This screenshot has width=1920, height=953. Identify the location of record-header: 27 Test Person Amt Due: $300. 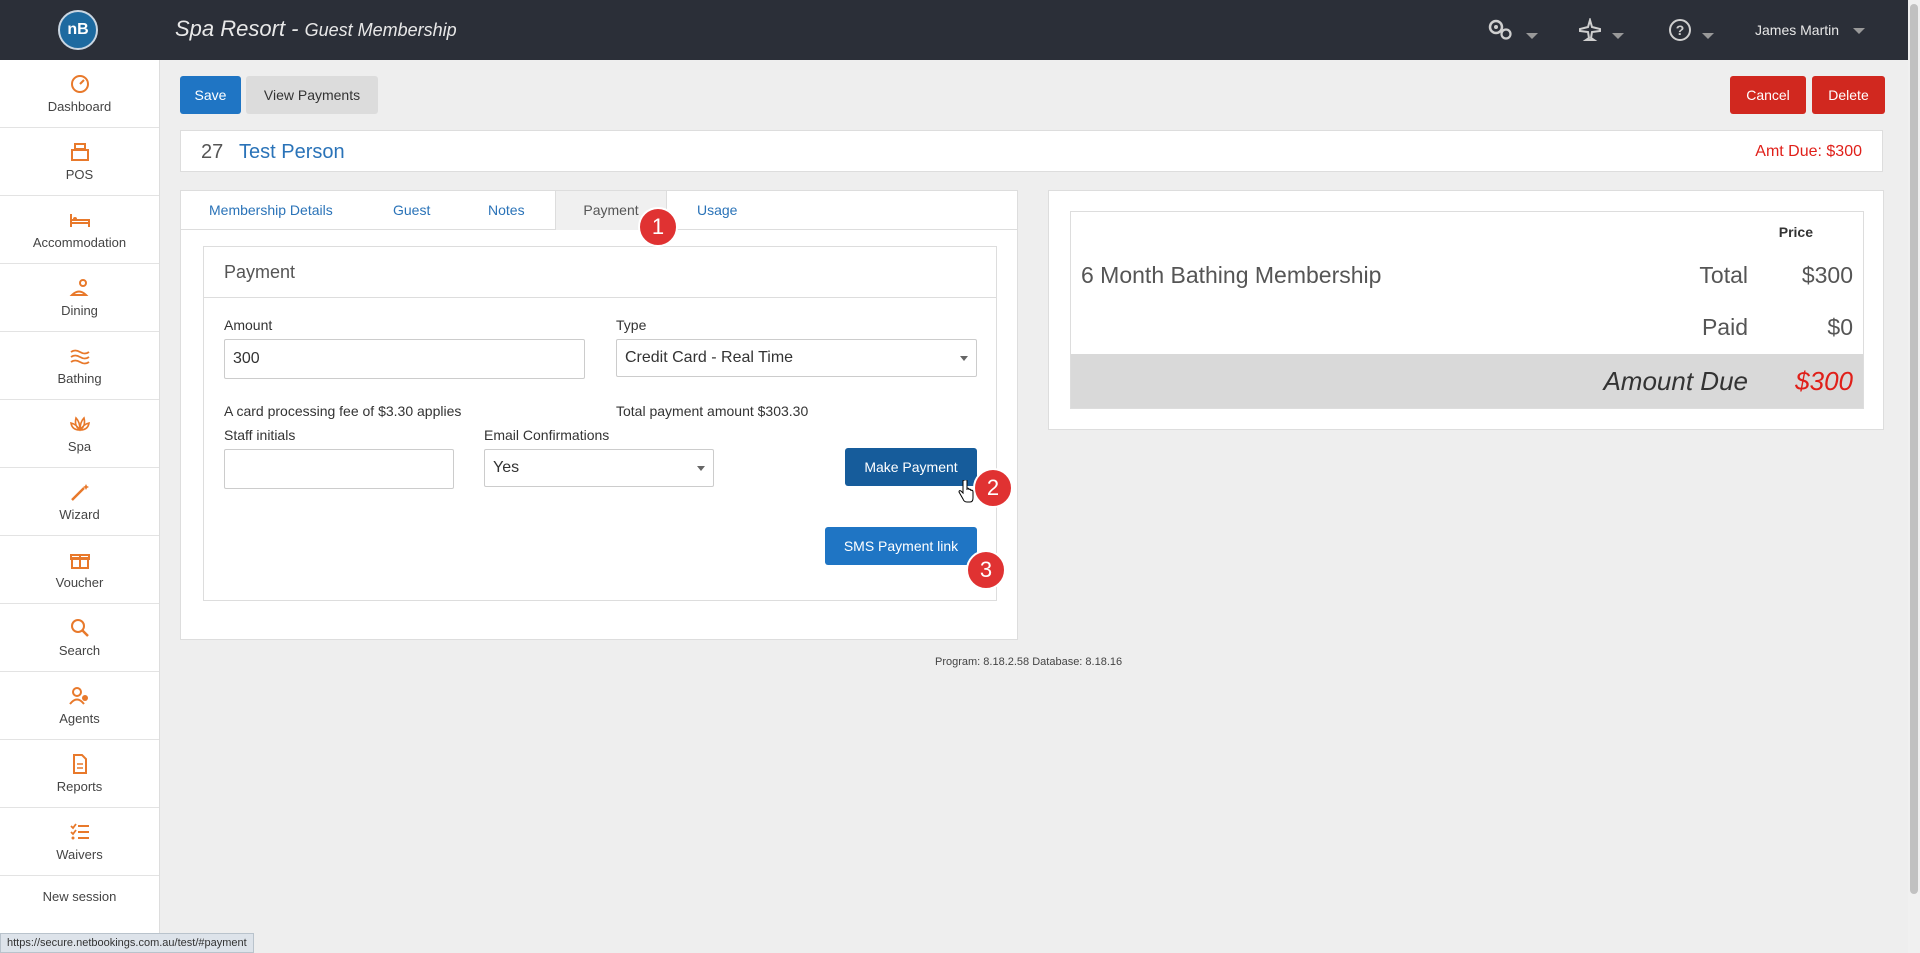
(1031, 151).